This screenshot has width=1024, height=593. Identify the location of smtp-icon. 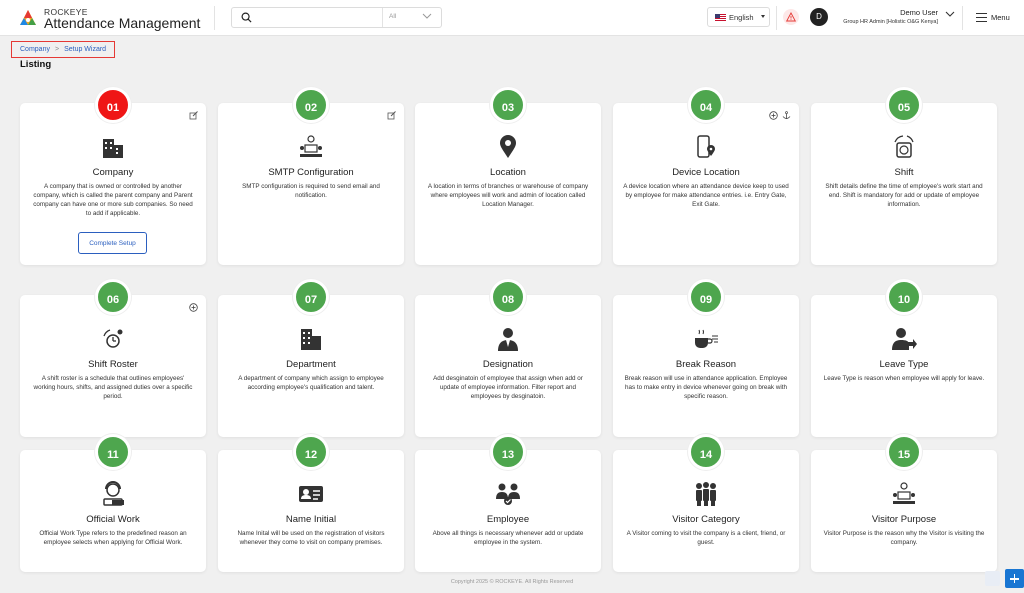
(311, 146).